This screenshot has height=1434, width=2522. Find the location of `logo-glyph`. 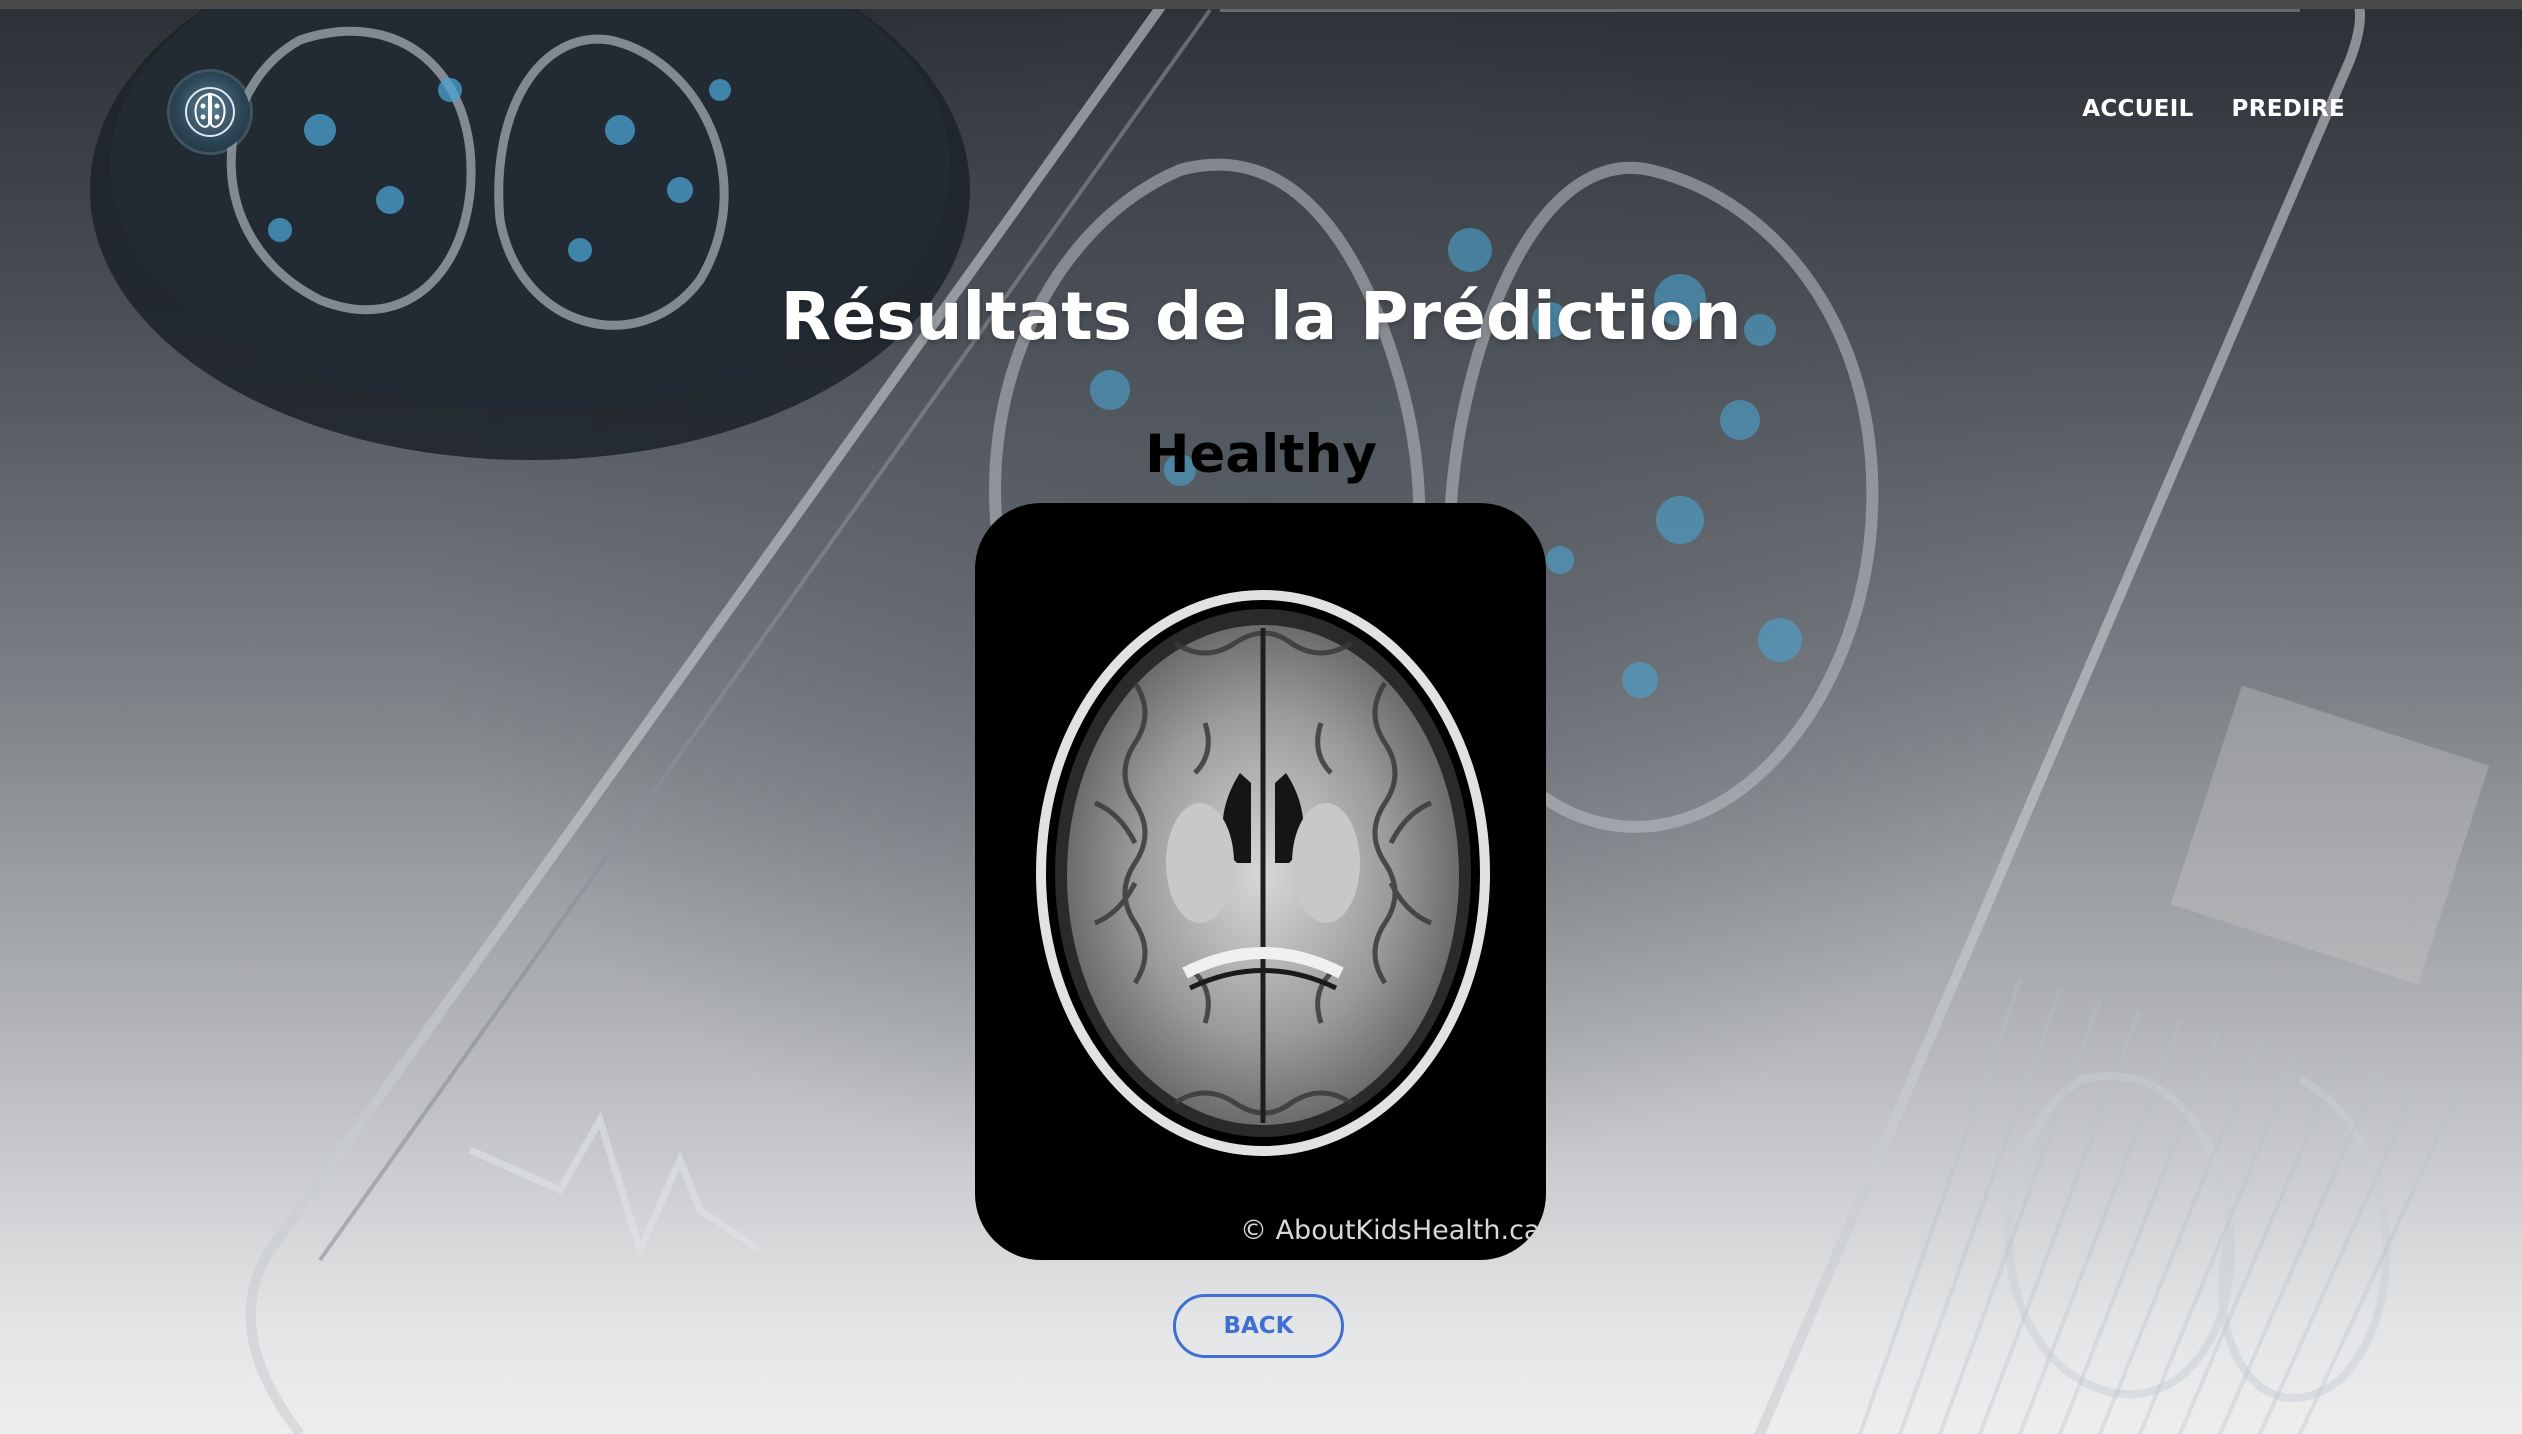

logo-glyph is located at coordinates (210, 112).